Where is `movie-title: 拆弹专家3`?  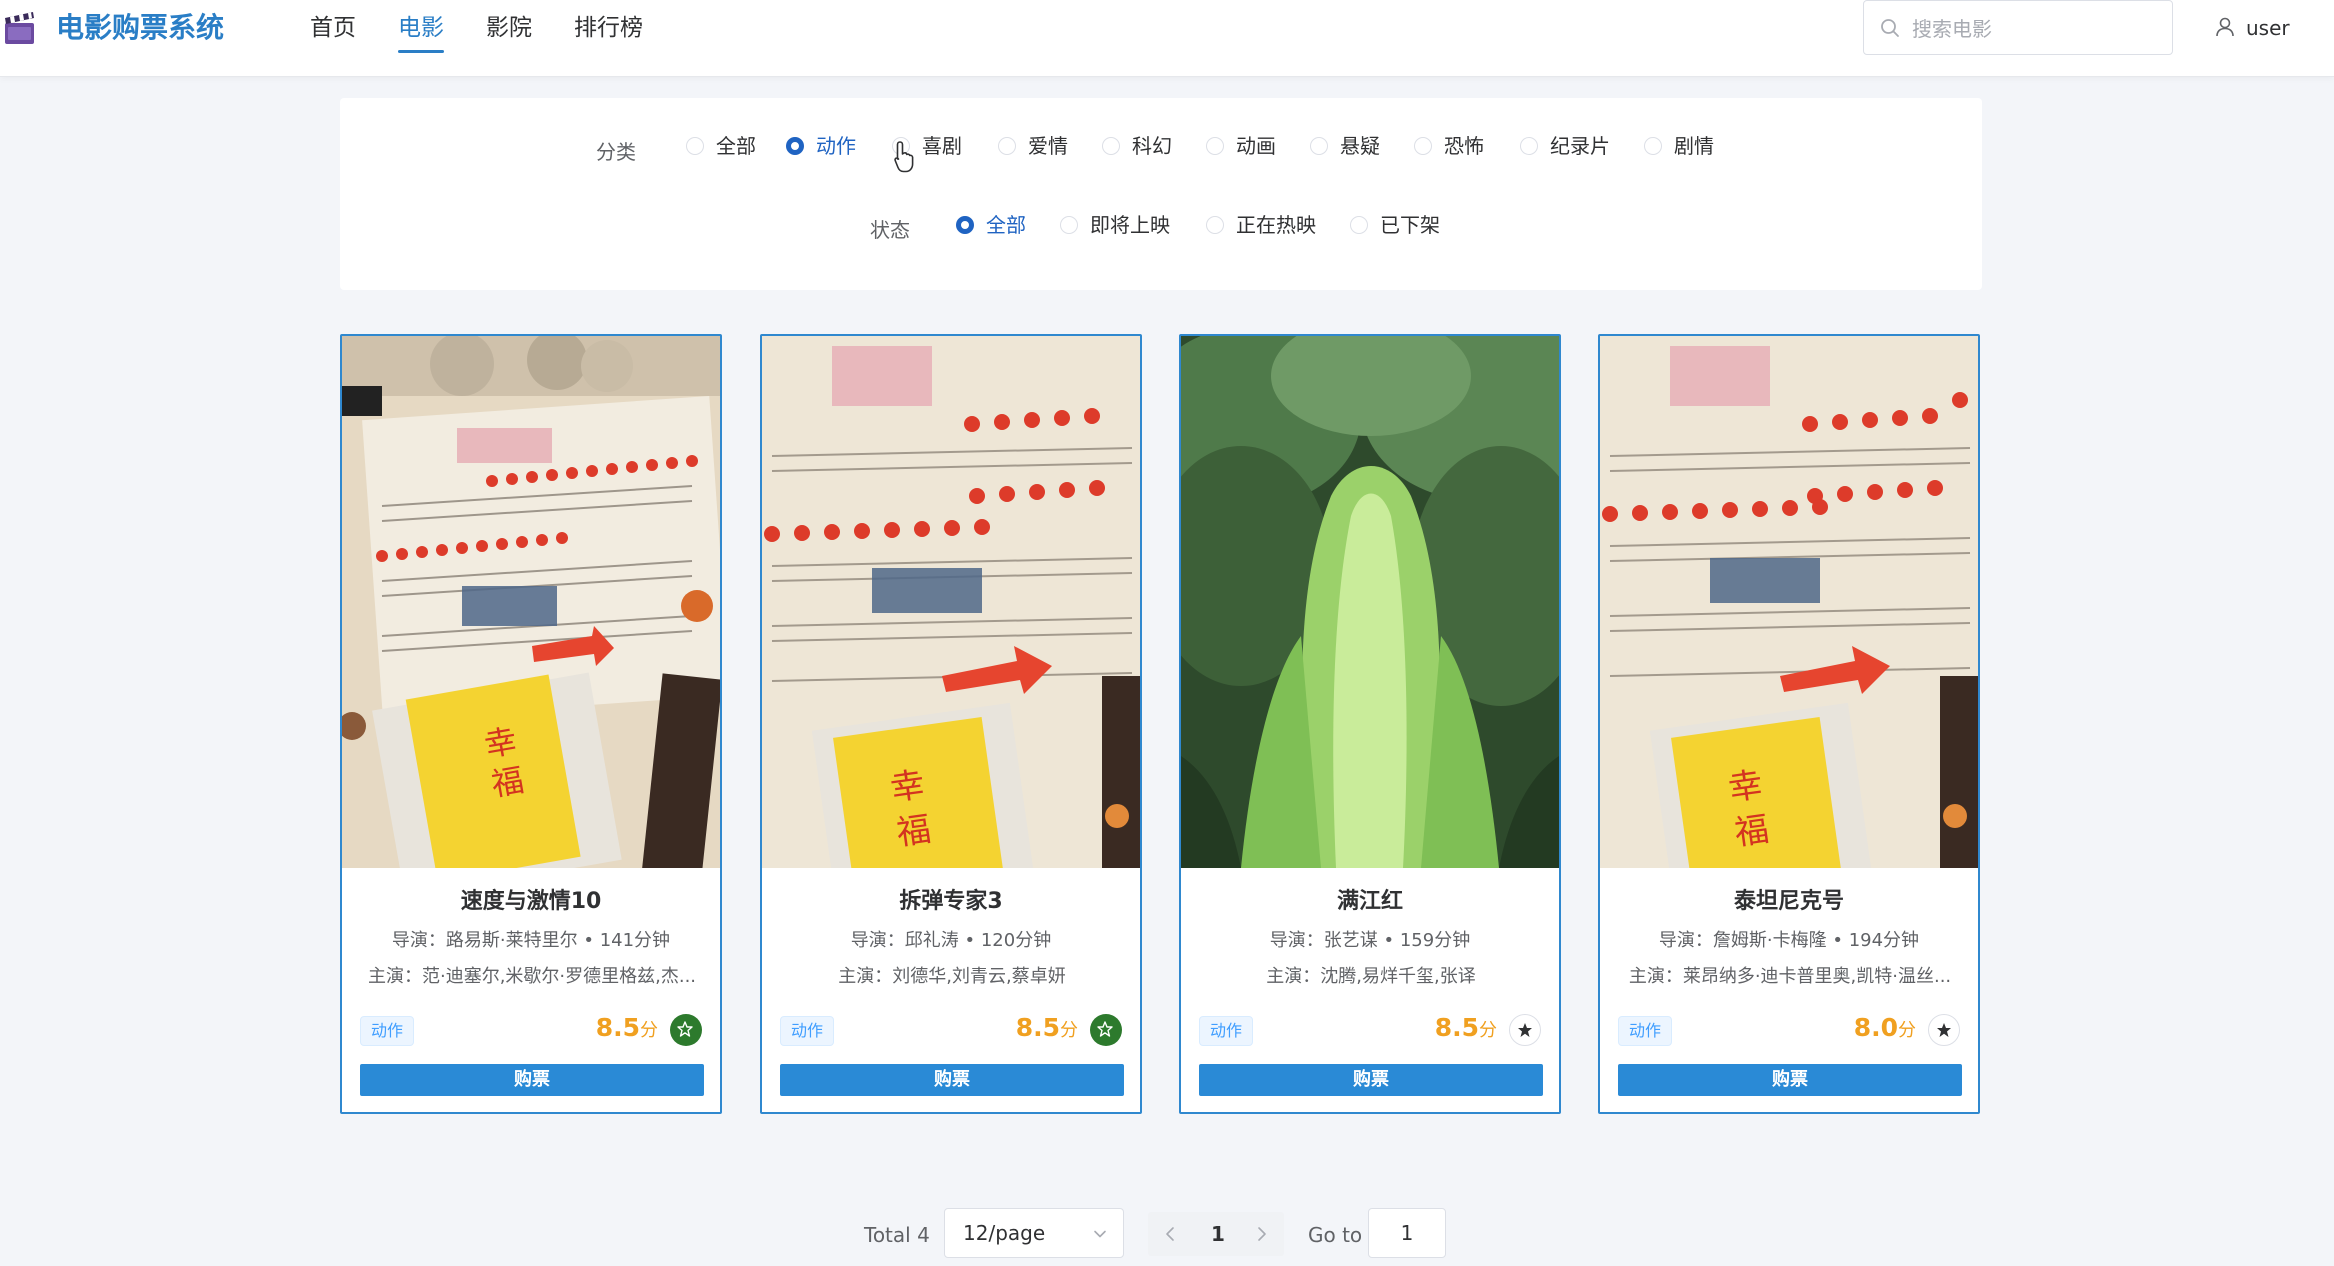 movie-title: 拆弹专家3 is located at coordinates (951, 902).